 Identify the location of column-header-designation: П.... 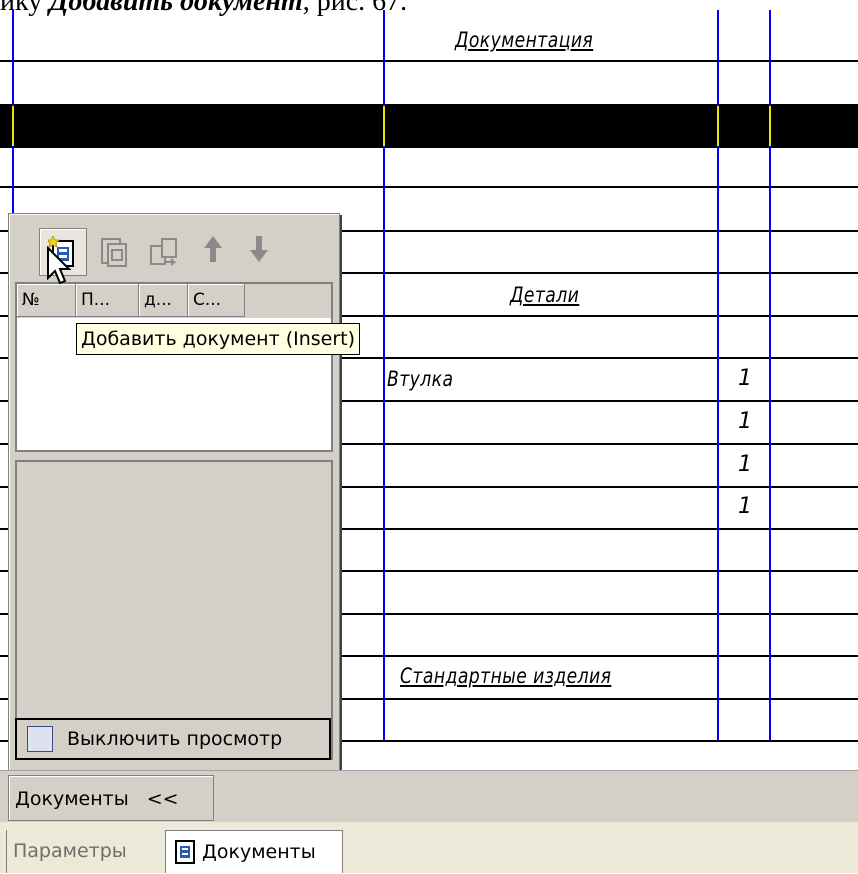
(107, 300).